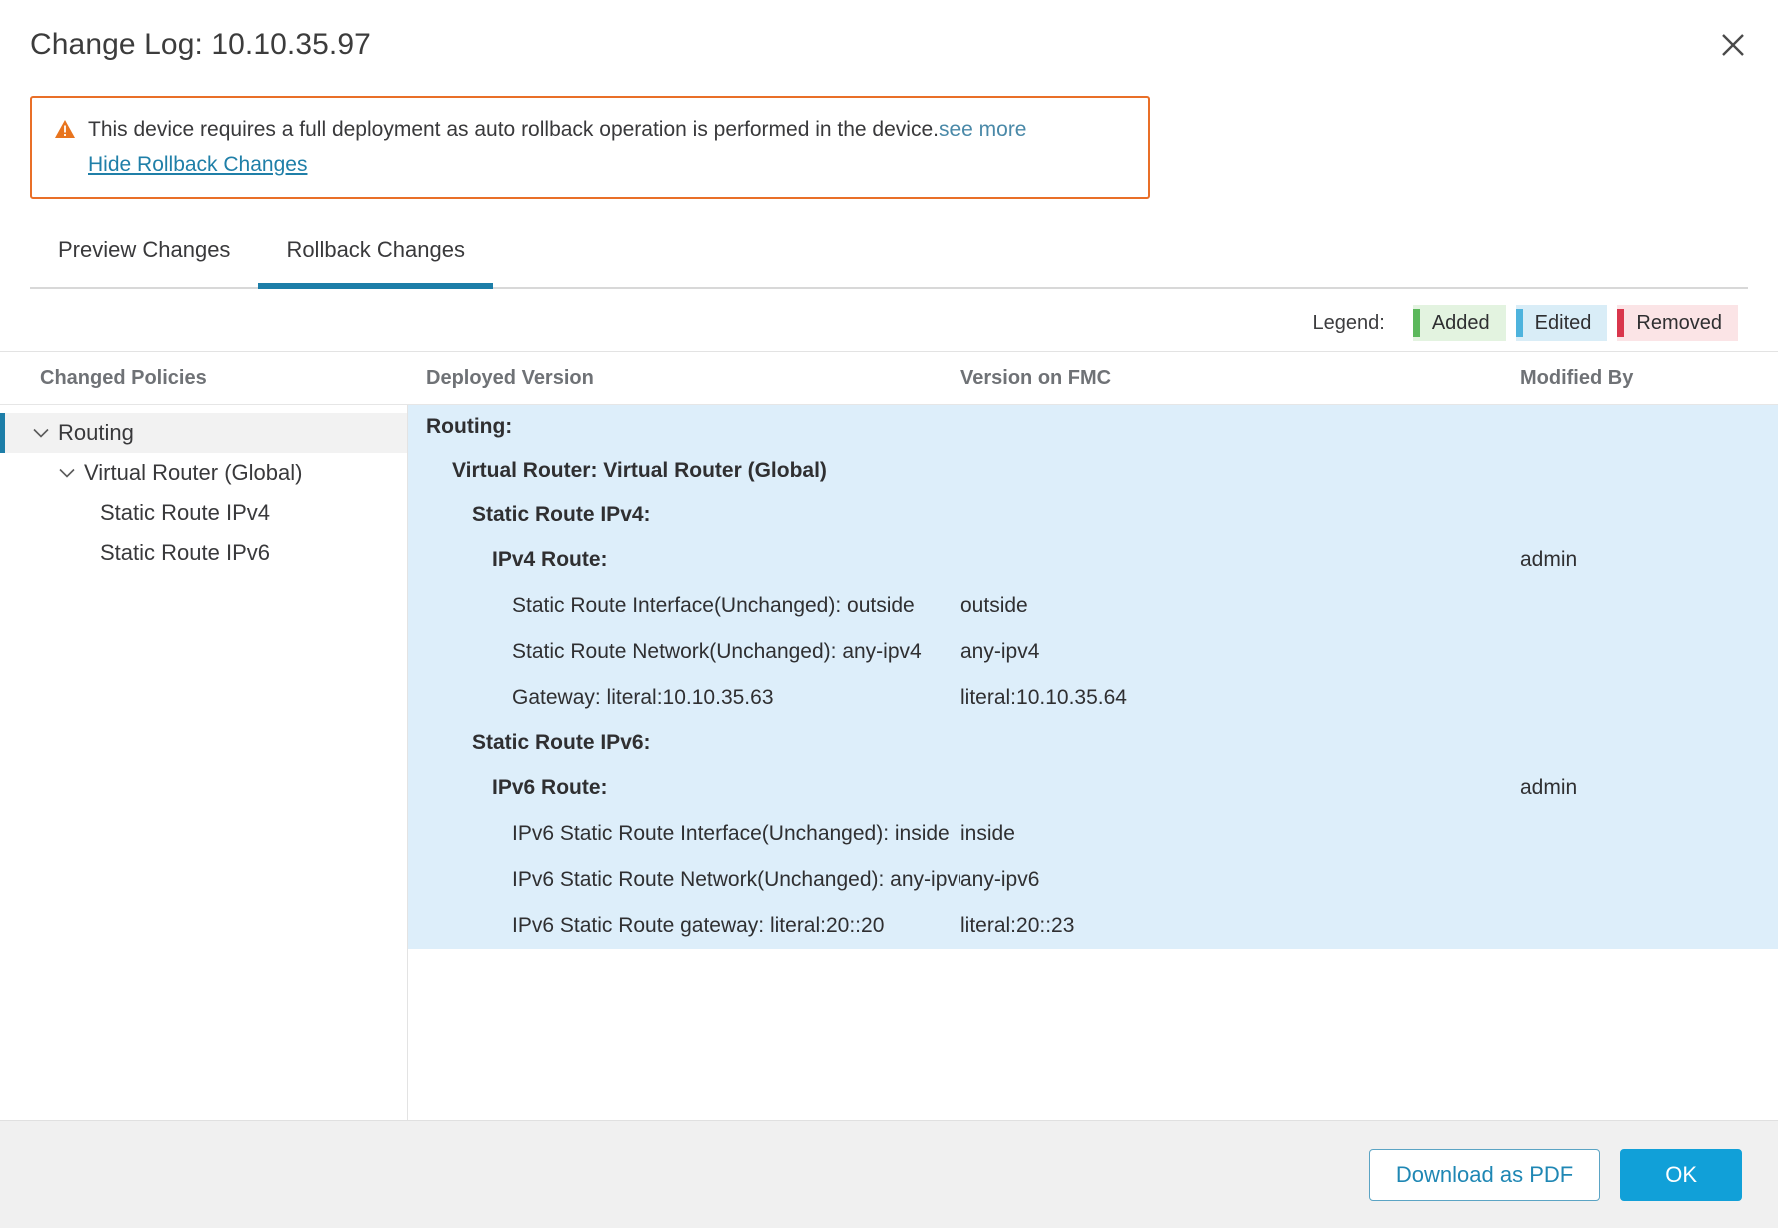  Describe the element at coordinates (889, 259) in the screenshot. I see `tab-bar: Preview Changes Rollback Changes` at that location.